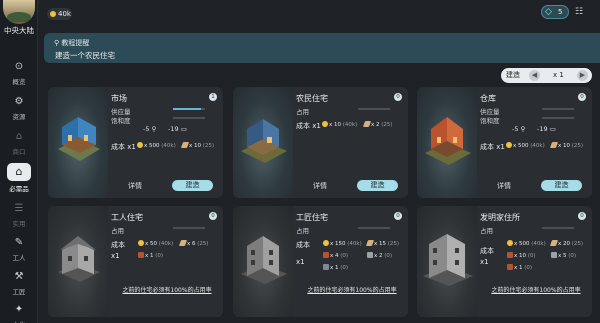 The height and width of the screenshot is (323, 600). What do you see at coordinates (322, 48) in the screenshot?
I see `tutorial-banner: ⚲ 教程提醒 建造一个农民住宅` at bounding box center [322, 48].